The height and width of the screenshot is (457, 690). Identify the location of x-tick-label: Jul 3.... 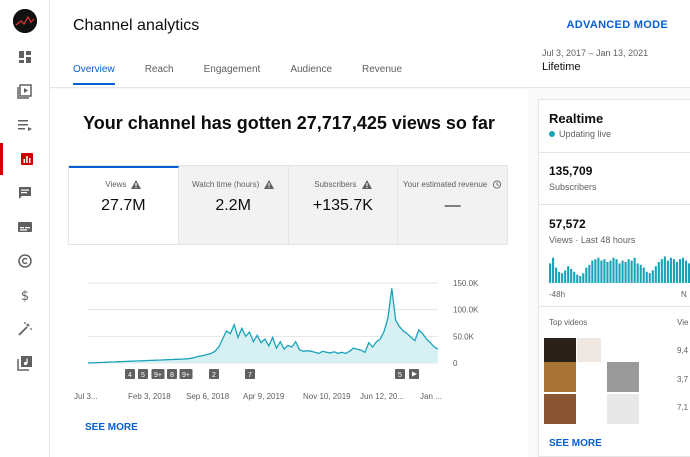
(86, 396).